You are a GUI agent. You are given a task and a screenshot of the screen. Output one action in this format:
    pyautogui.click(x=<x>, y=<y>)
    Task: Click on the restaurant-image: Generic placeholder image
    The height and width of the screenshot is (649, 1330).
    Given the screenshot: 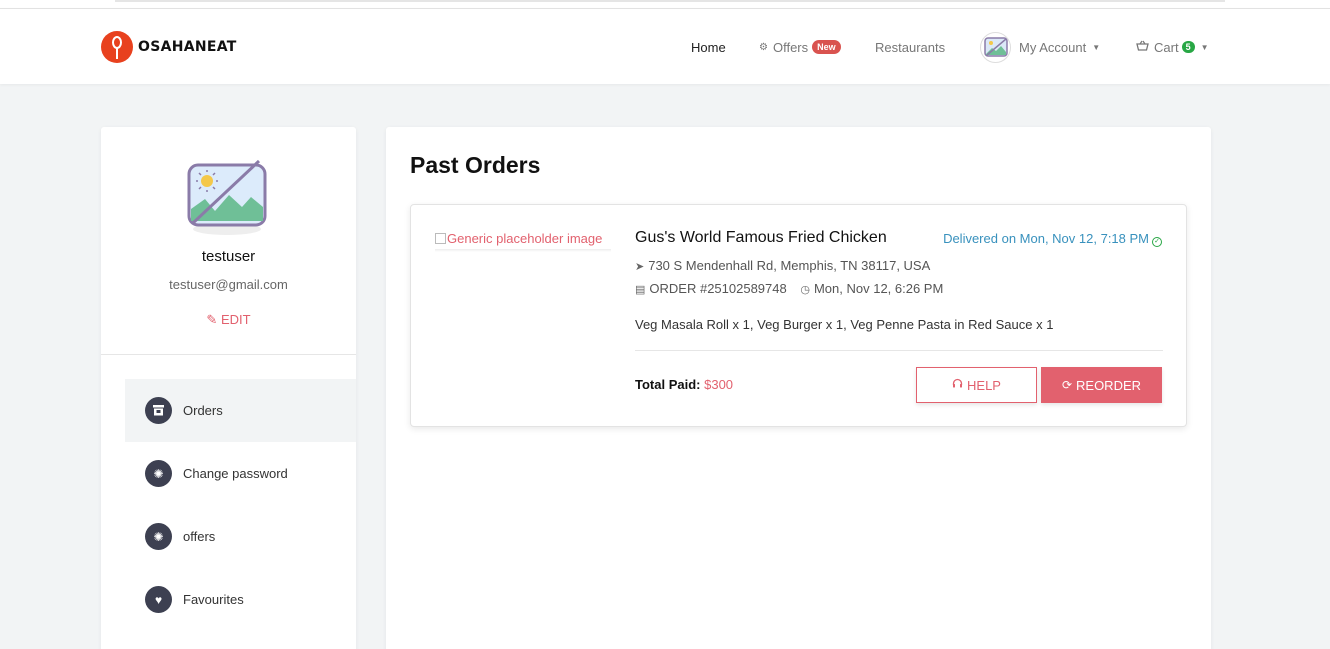 What is the action you would take?
    pyautogui.click(x=518, y=238)
    